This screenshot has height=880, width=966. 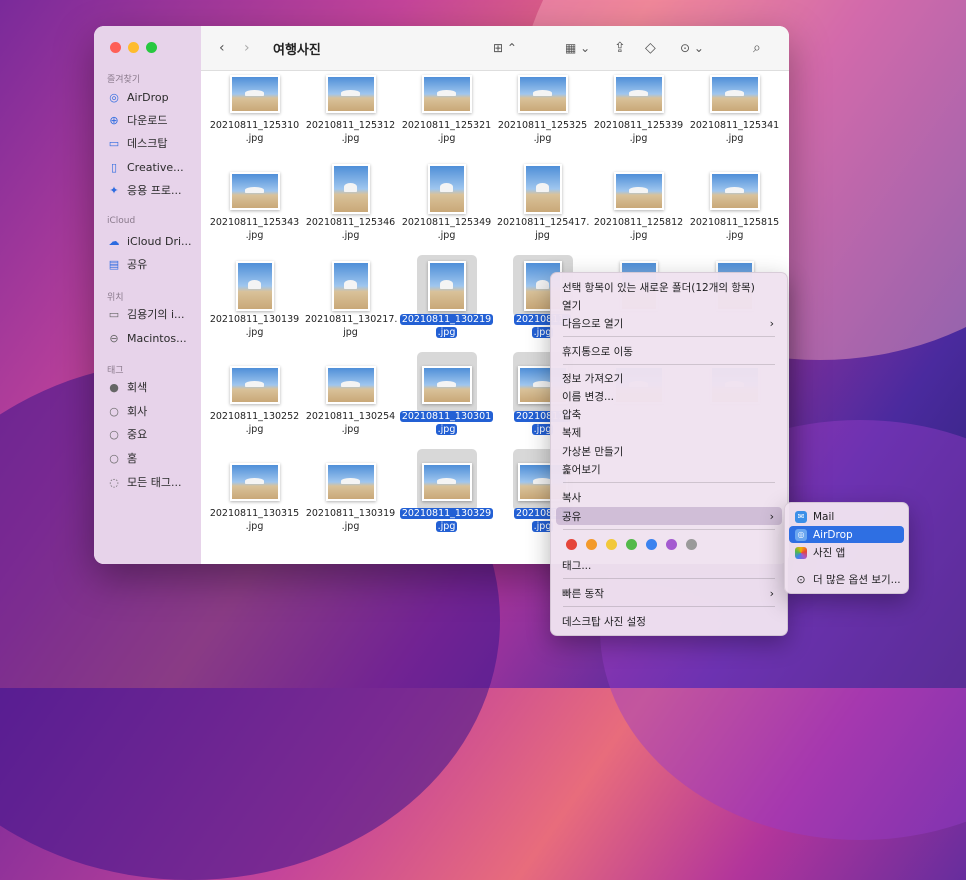 I want to click on menu-item-set-desktop-picture: 데스크탑 사진 설정, so click(x=669, y=621).